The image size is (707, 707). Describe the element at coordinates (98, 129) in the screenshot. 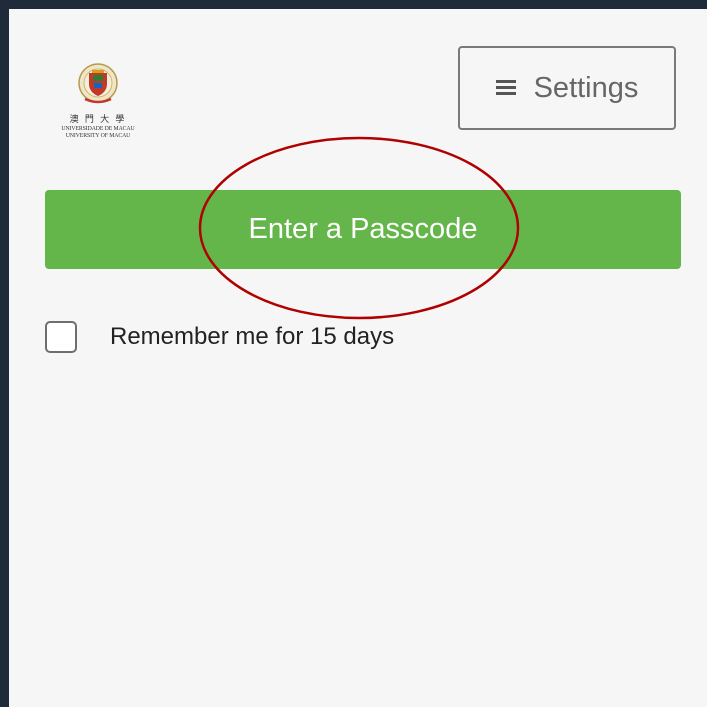

I see `logo-portuguese-name: UNIVERSIDADE DE MACAU` at that location.